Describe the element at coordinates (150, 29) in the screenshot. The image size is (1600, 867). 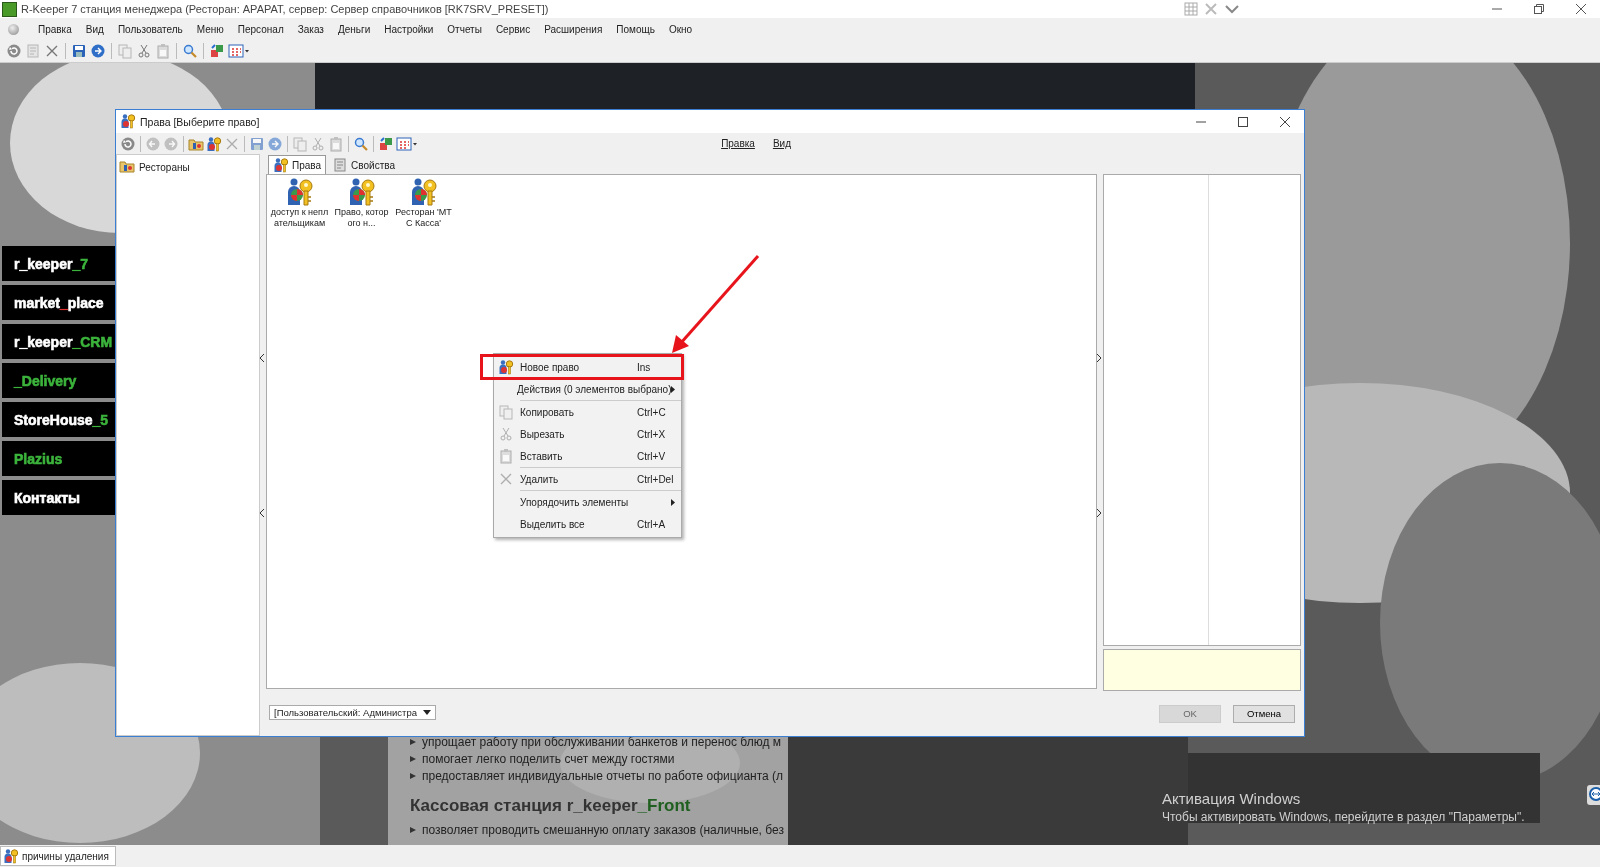
I see `menu-item: Пользователь` at that location.